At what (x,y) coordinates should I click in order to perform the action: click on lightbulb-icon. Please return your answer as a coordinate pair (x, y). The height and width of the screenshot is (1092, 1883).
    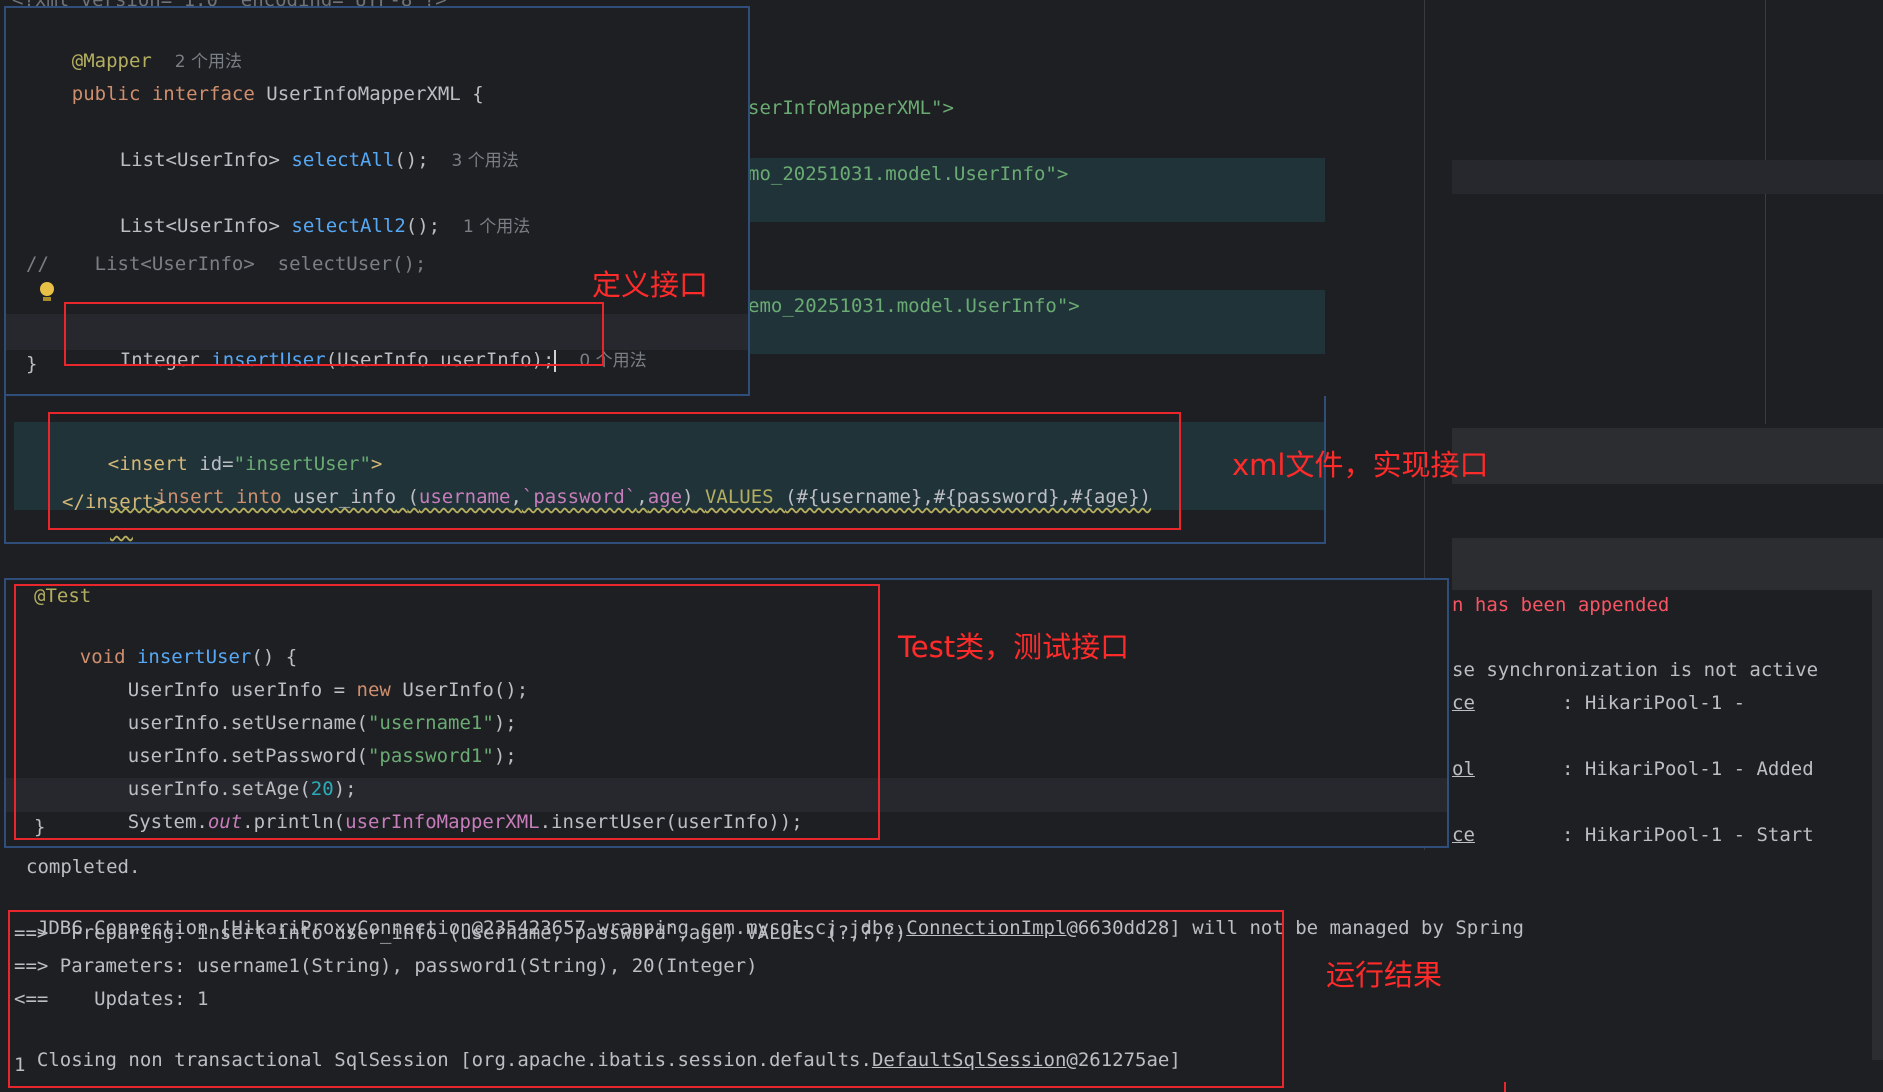
    Looking at the image, I should click on (47, 291).